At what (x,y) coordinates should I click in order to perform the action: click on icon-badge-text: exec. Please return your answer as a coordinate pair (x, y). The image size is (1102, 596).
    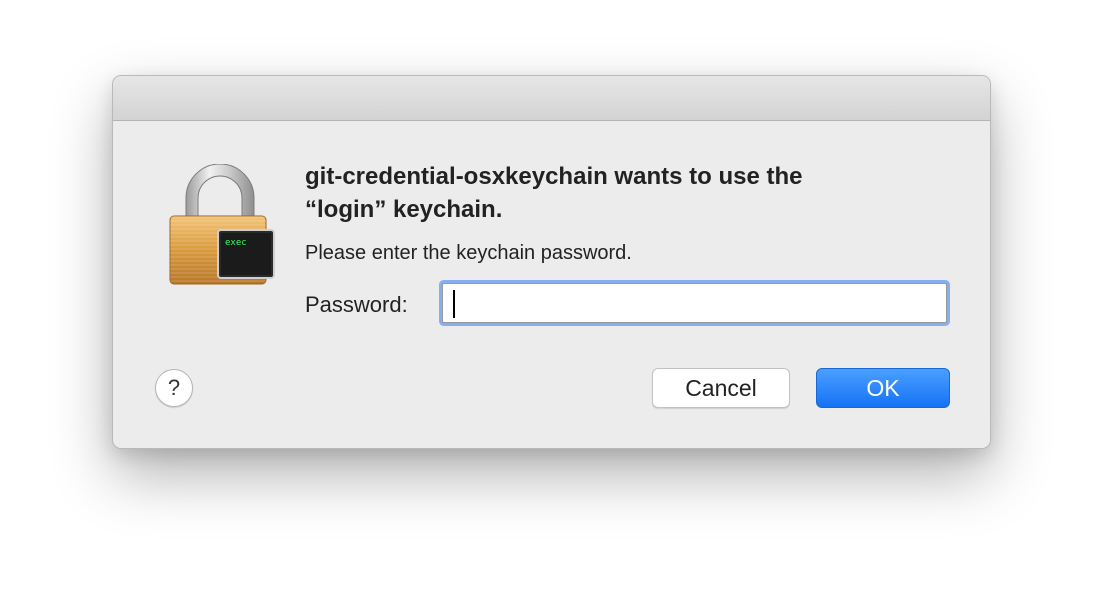
    Looking at the image, I should click on (236, 243).